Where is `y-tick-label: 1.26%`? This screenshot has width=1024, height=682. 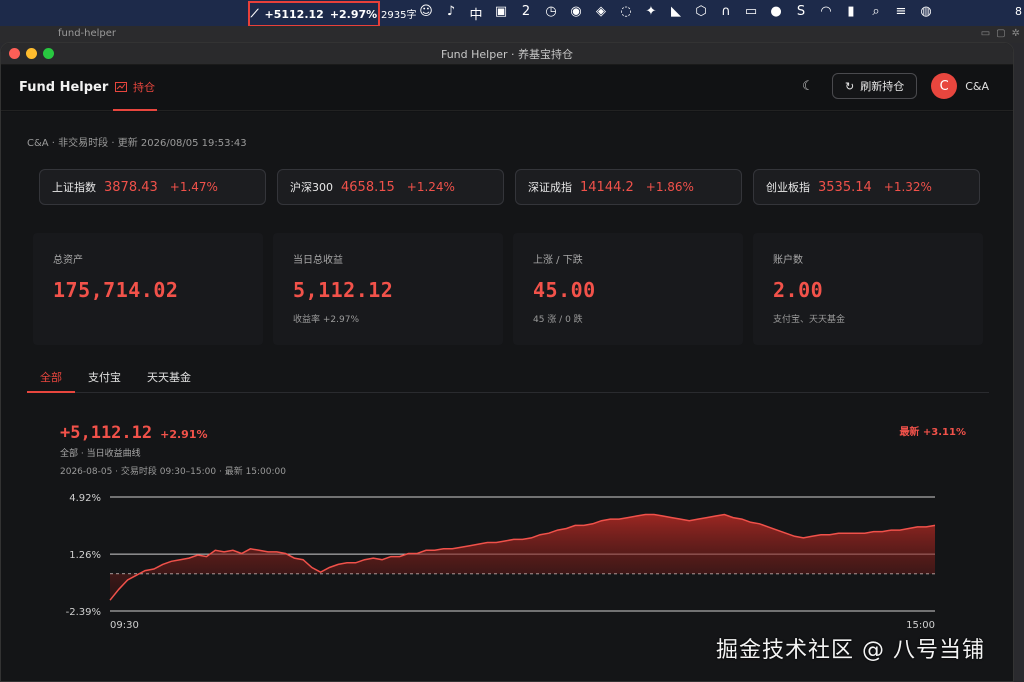
y-tick-label: 1.26% is located at coordinates (85, 555).